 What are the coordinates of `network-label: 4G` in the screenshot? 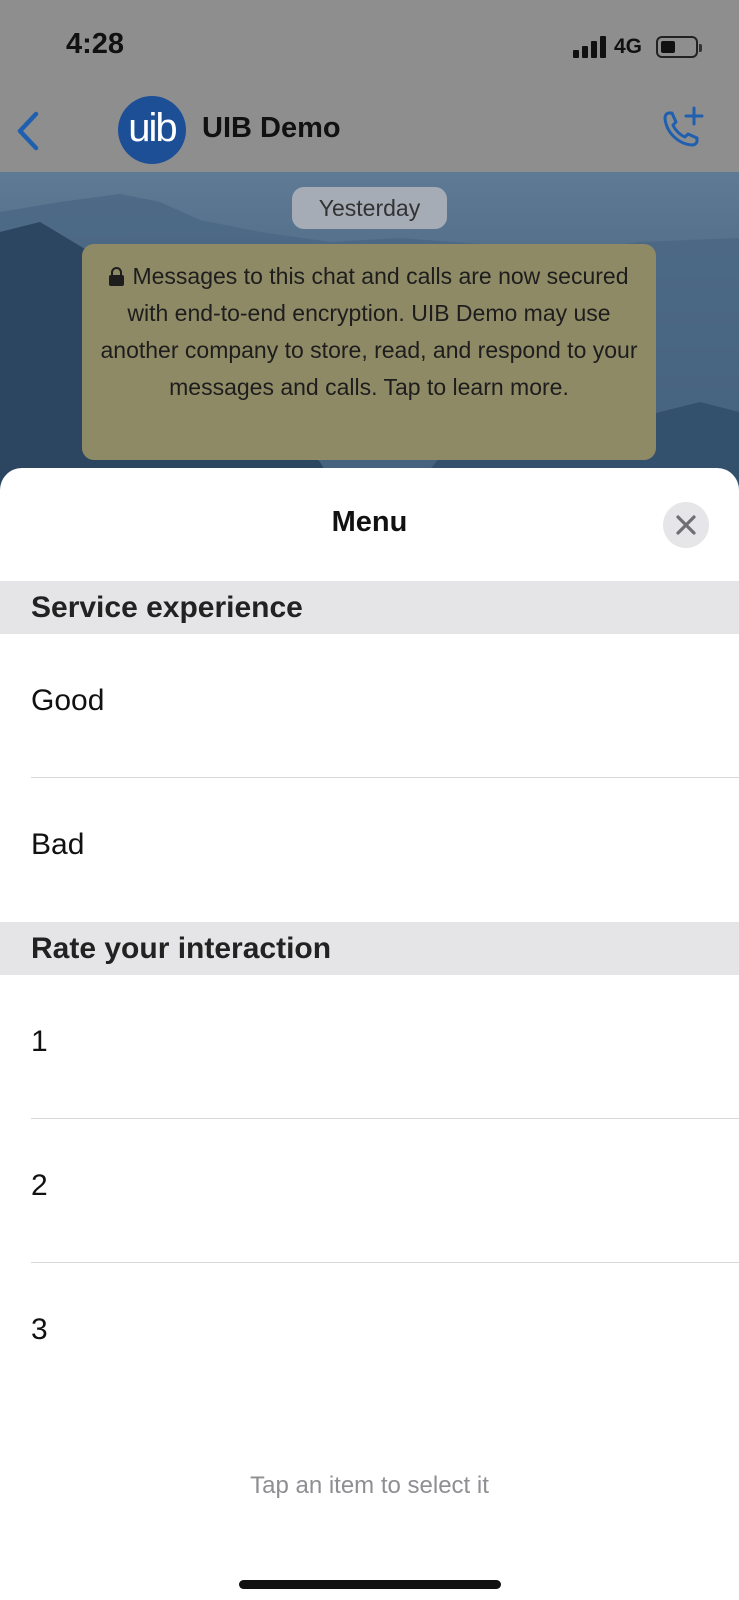 It's located at (628, 46).